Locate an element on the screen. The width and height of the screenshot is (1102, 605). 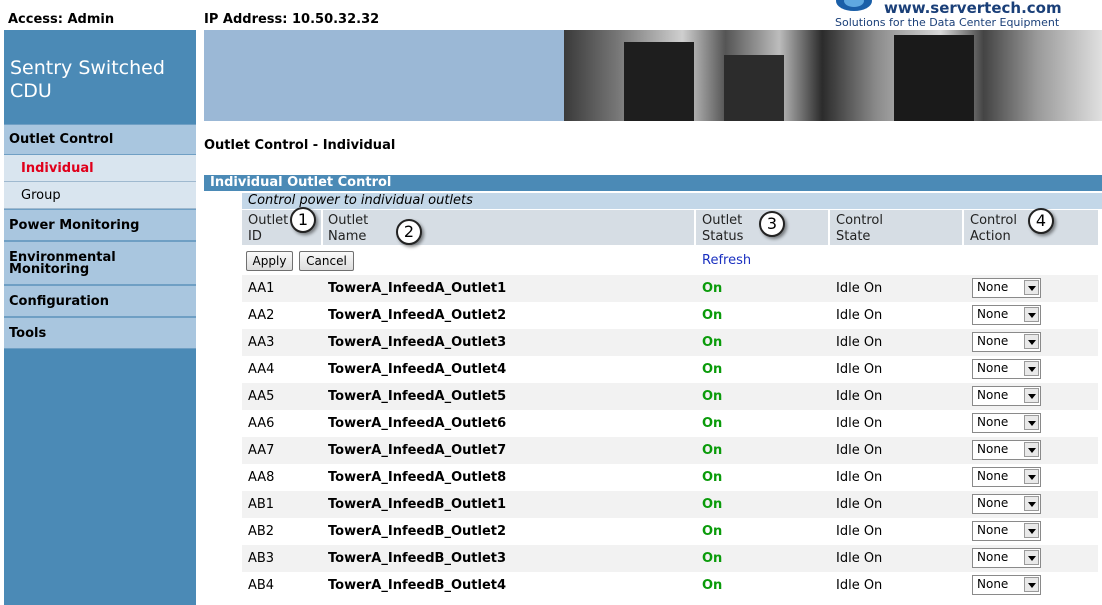
table-row: AA3 TowerA_InfeedA_Outlet3 On Idle On None is located at coordinates (670, 342).